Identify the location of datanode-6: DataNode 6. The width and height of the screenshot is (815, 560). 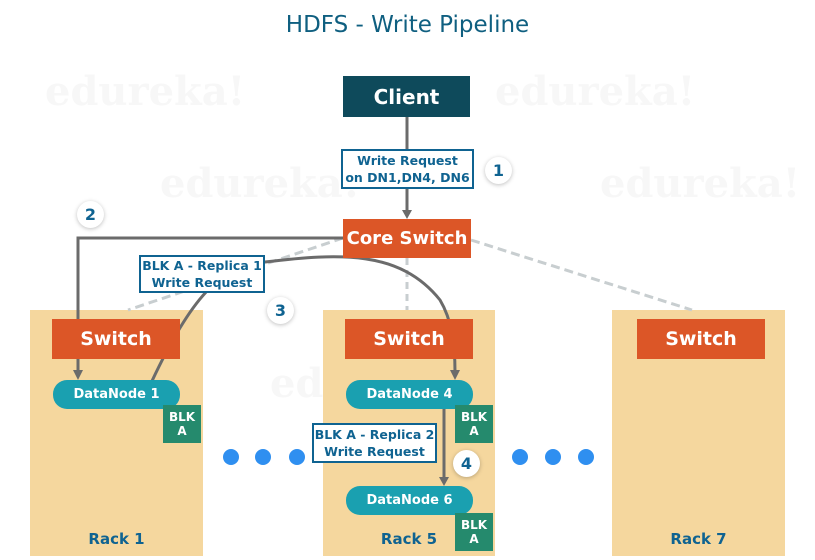
(409, 500).